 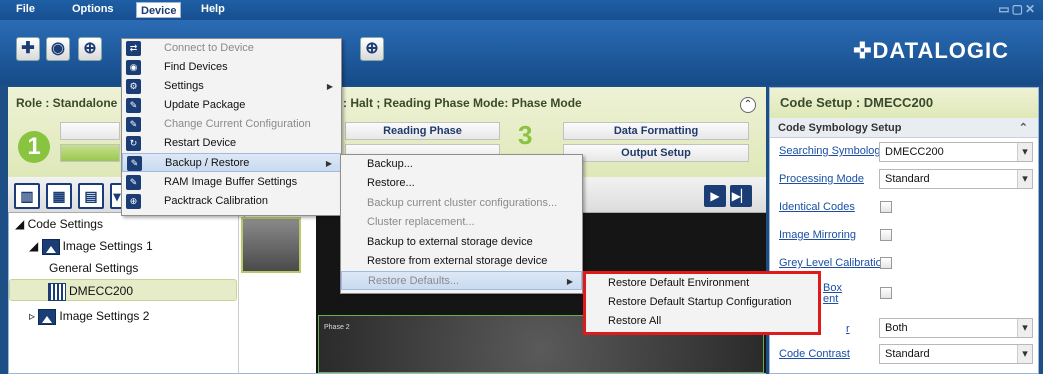 What do you see at coordinates (27, 196) in the screenshot?
I see `barcode-icon: ▥` at bounding box center [27, 196].